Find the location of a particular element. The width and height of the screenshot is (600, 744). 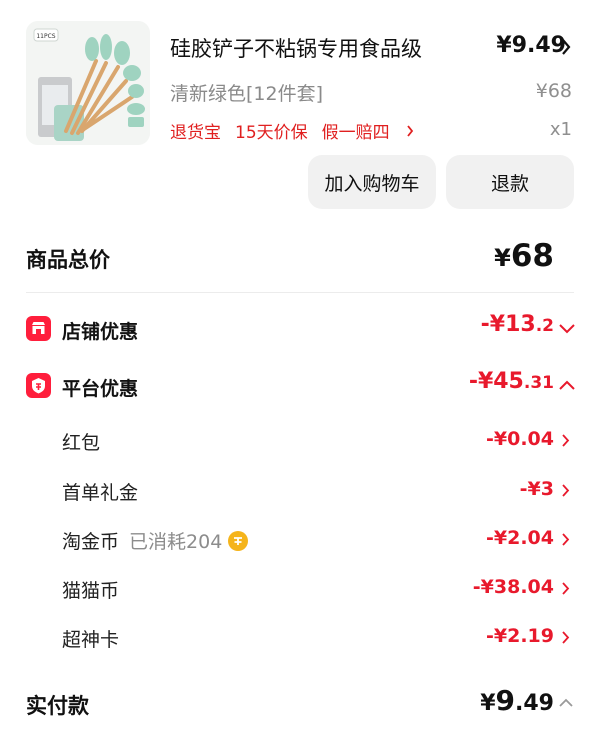

goods-total-value: ¥68 is located at coordinates (524, 256).